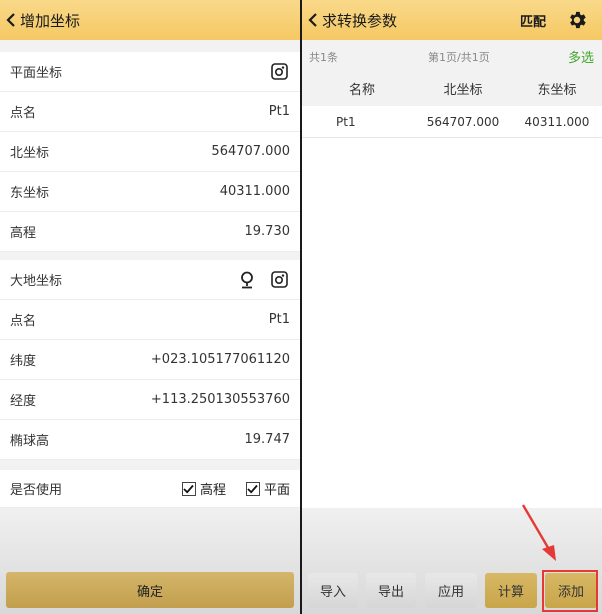  I want to click on field-value: +113.250130553760, so click(220, 399).